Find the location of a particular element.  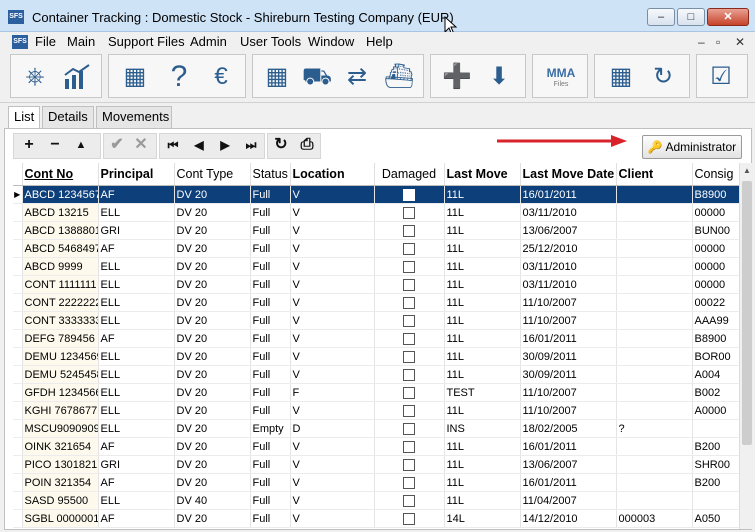

ship-icon: ⛴ is located at coordinates (399, 77).